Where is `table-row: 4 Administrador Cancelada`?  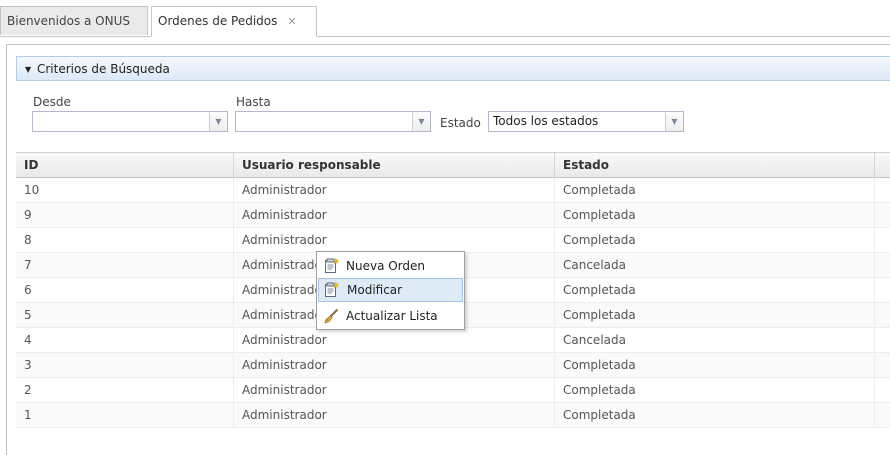 table-row: 4 Administrador Cancelada is located at coordinates (453, 340).